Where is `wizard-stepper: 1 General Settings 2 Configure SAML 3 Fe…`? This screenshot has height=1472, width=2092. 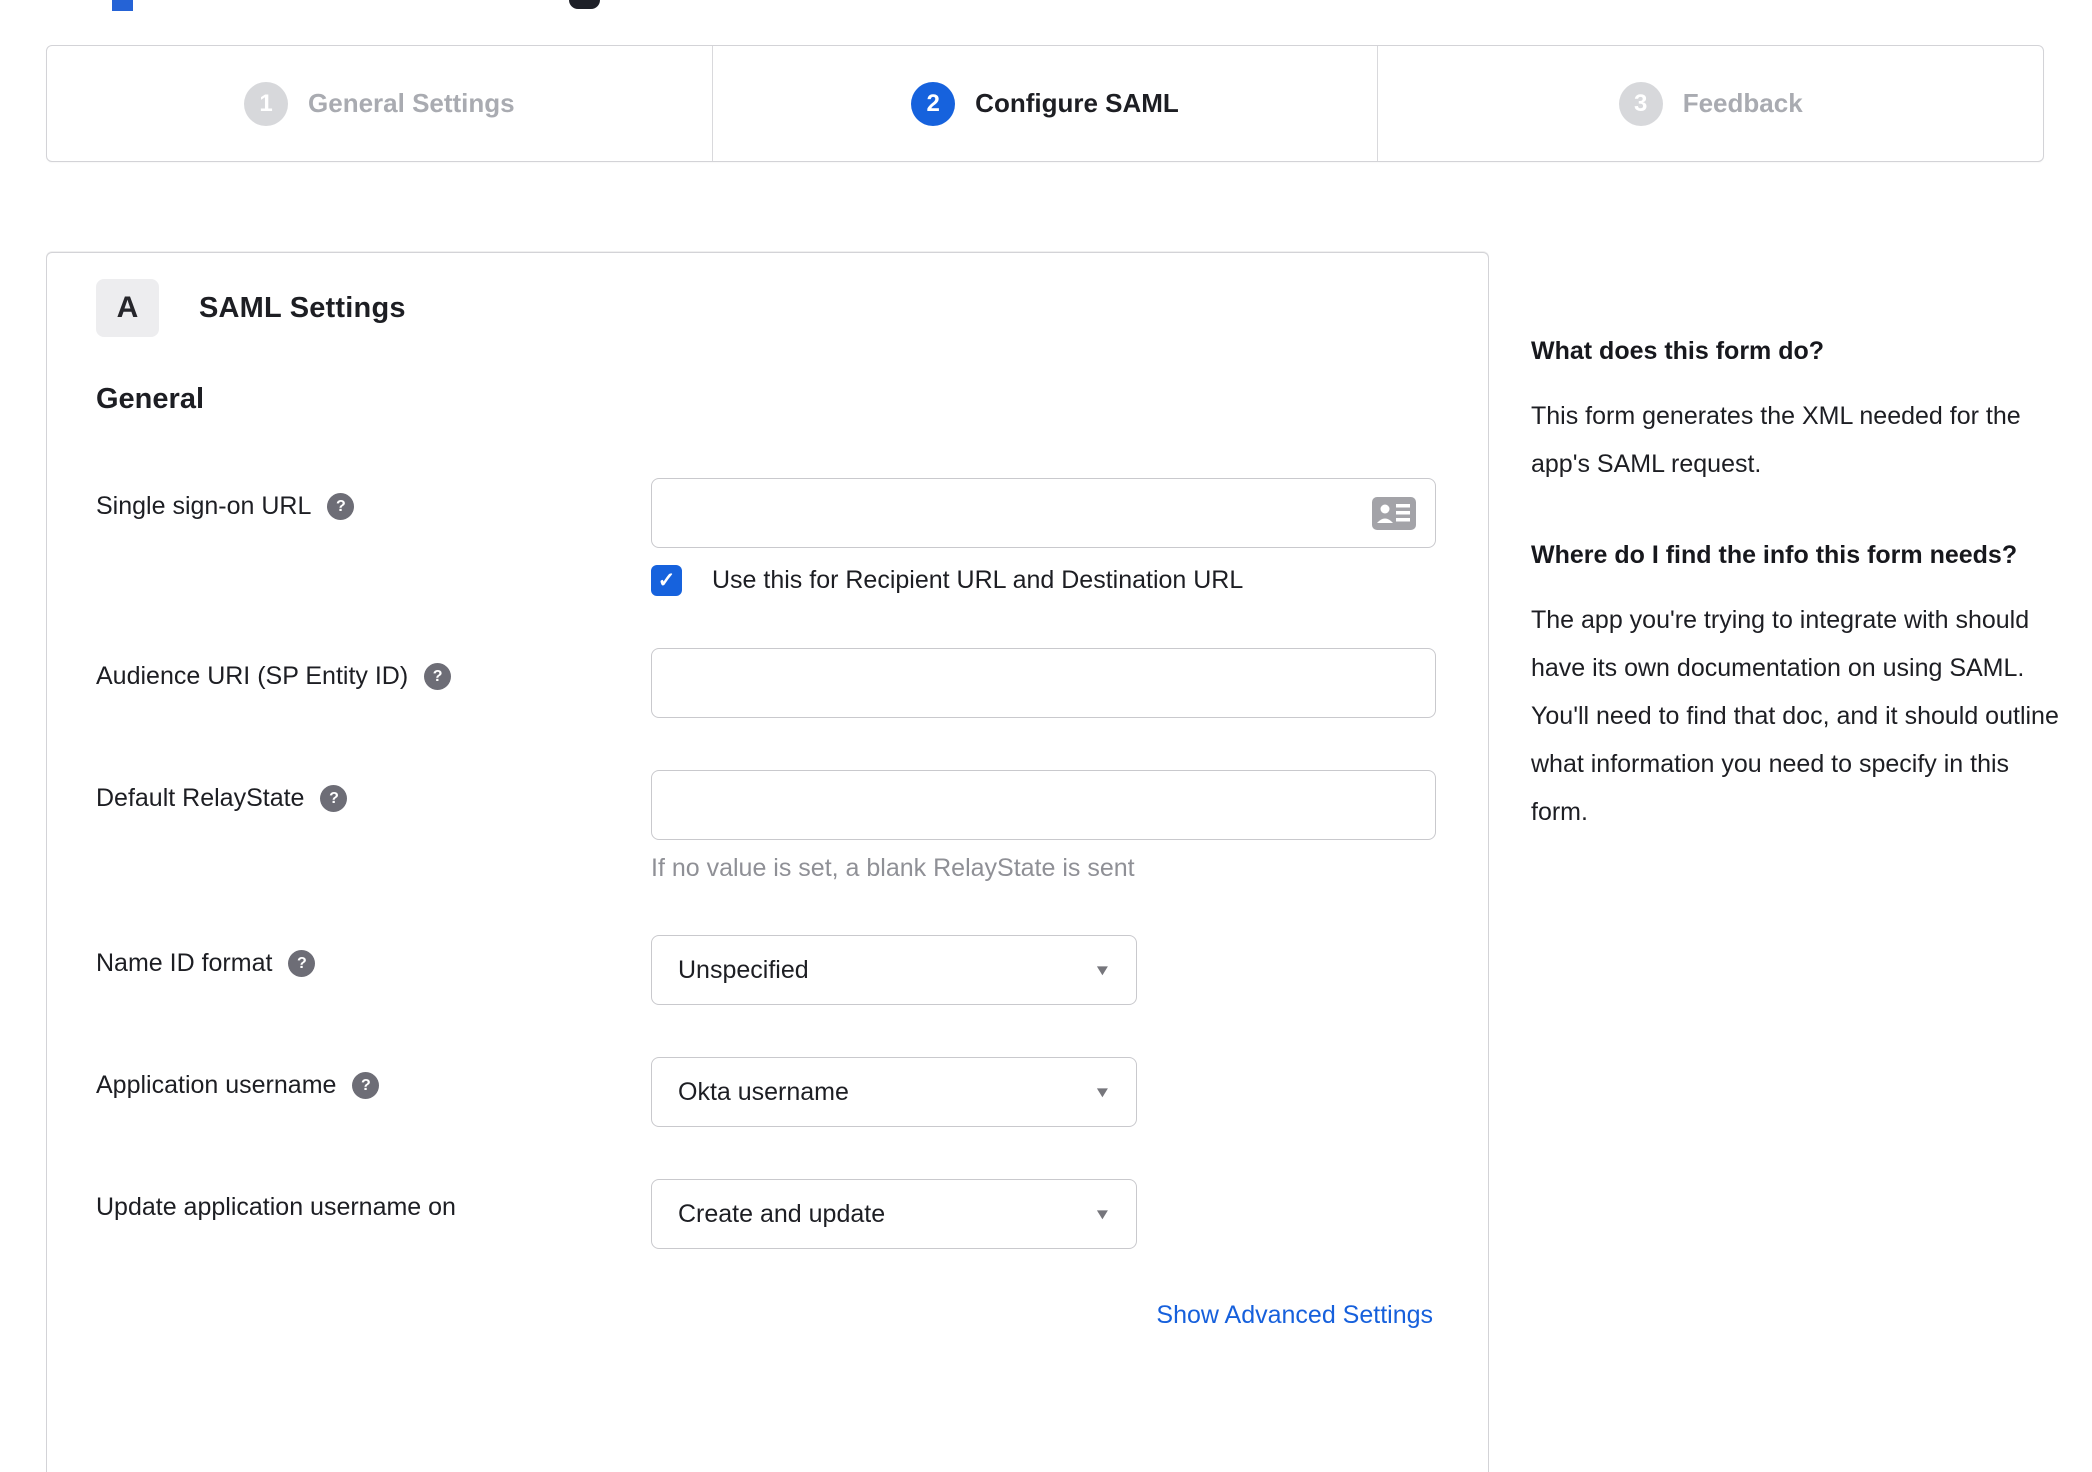
wizard-stepper: 1 General Settings 2 Configure SAML 3 Fe… is located at coordinates (1045, 103).